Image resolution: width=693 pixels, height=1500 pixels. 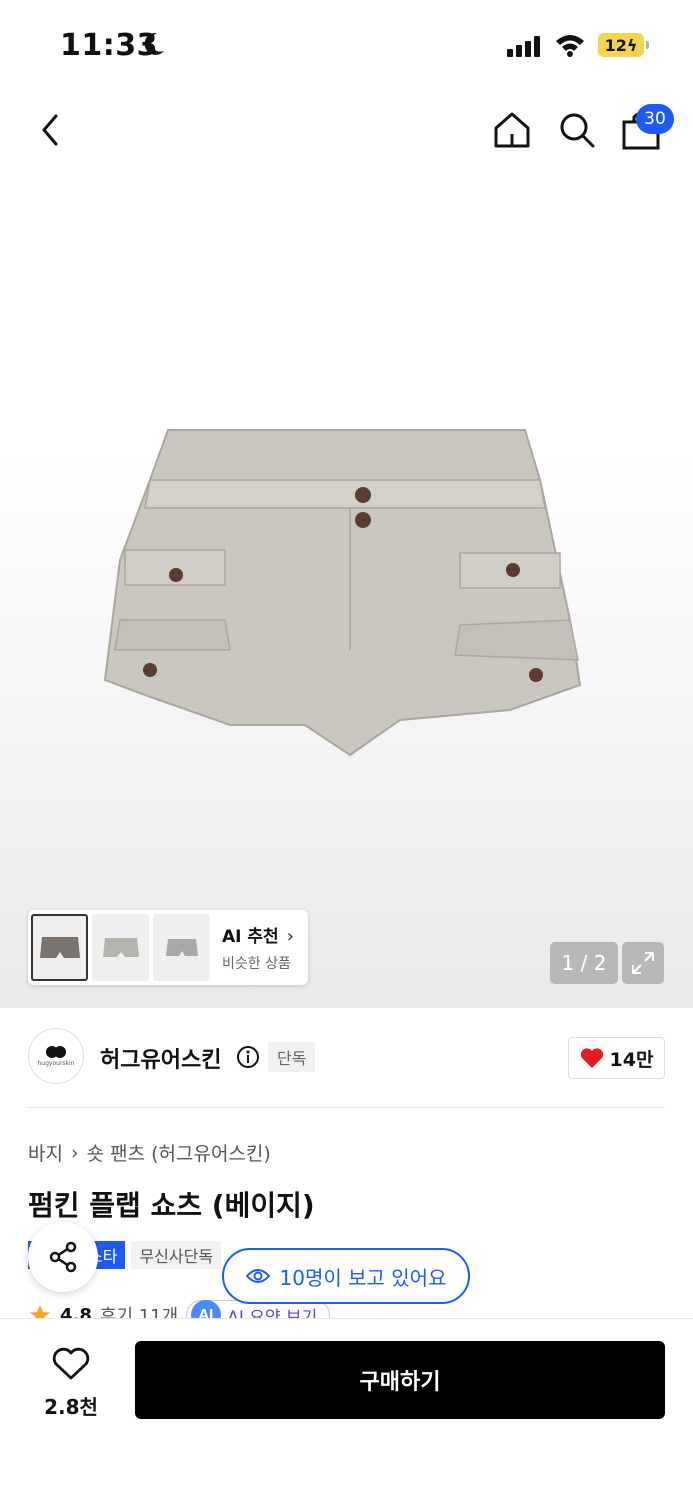 I want to click on wishlist-count: 2.8천, so click(x=71, y=1407).